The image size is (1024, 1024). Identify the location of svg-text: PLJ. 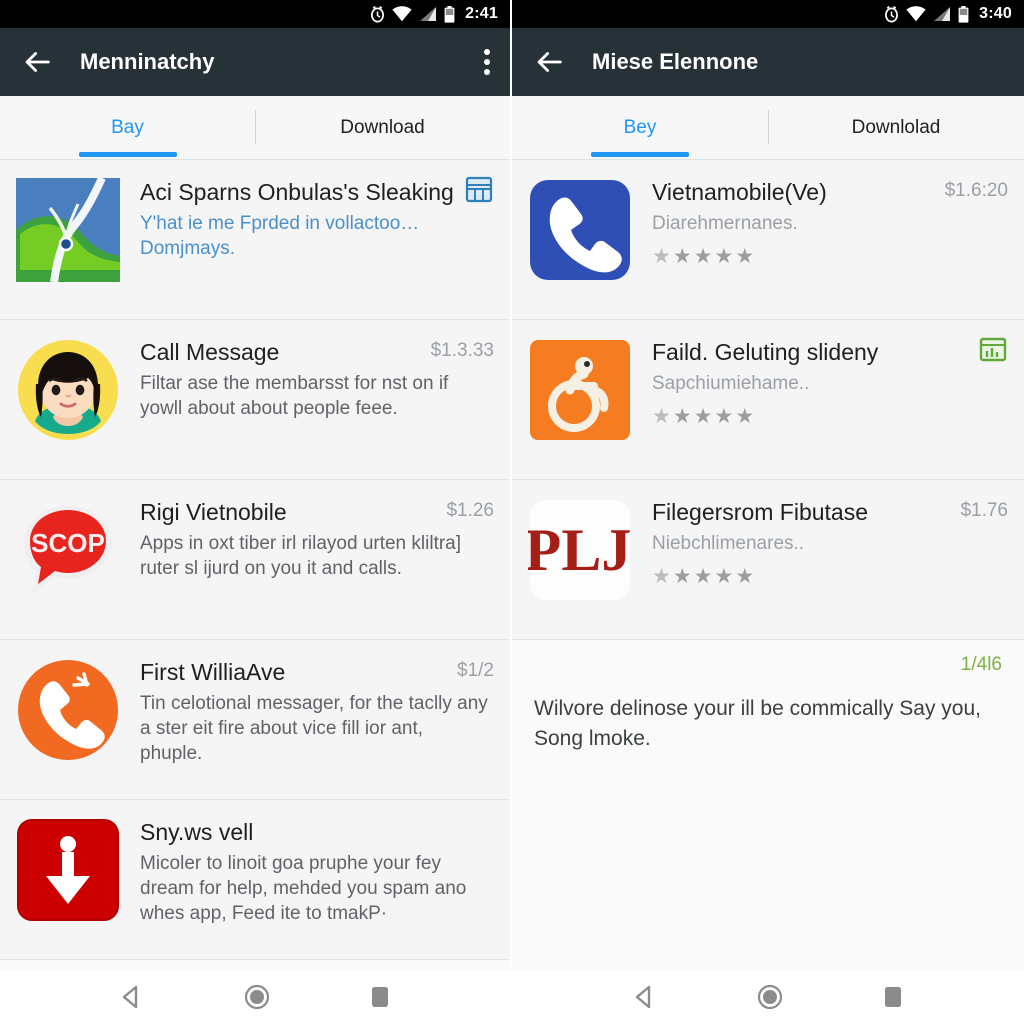
(579, 550).